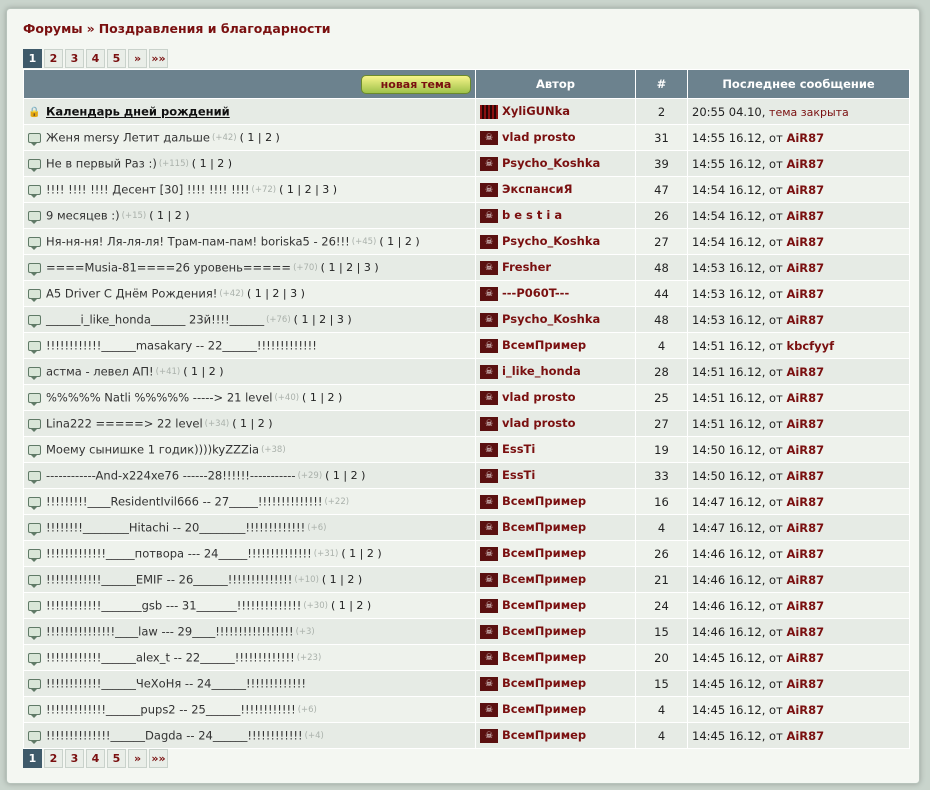 This screenshot has height=790, width=930. Describe the element at coordinates (116, 758) in the screenshot. I see `pager-bottom-page-link: 5` at that location.